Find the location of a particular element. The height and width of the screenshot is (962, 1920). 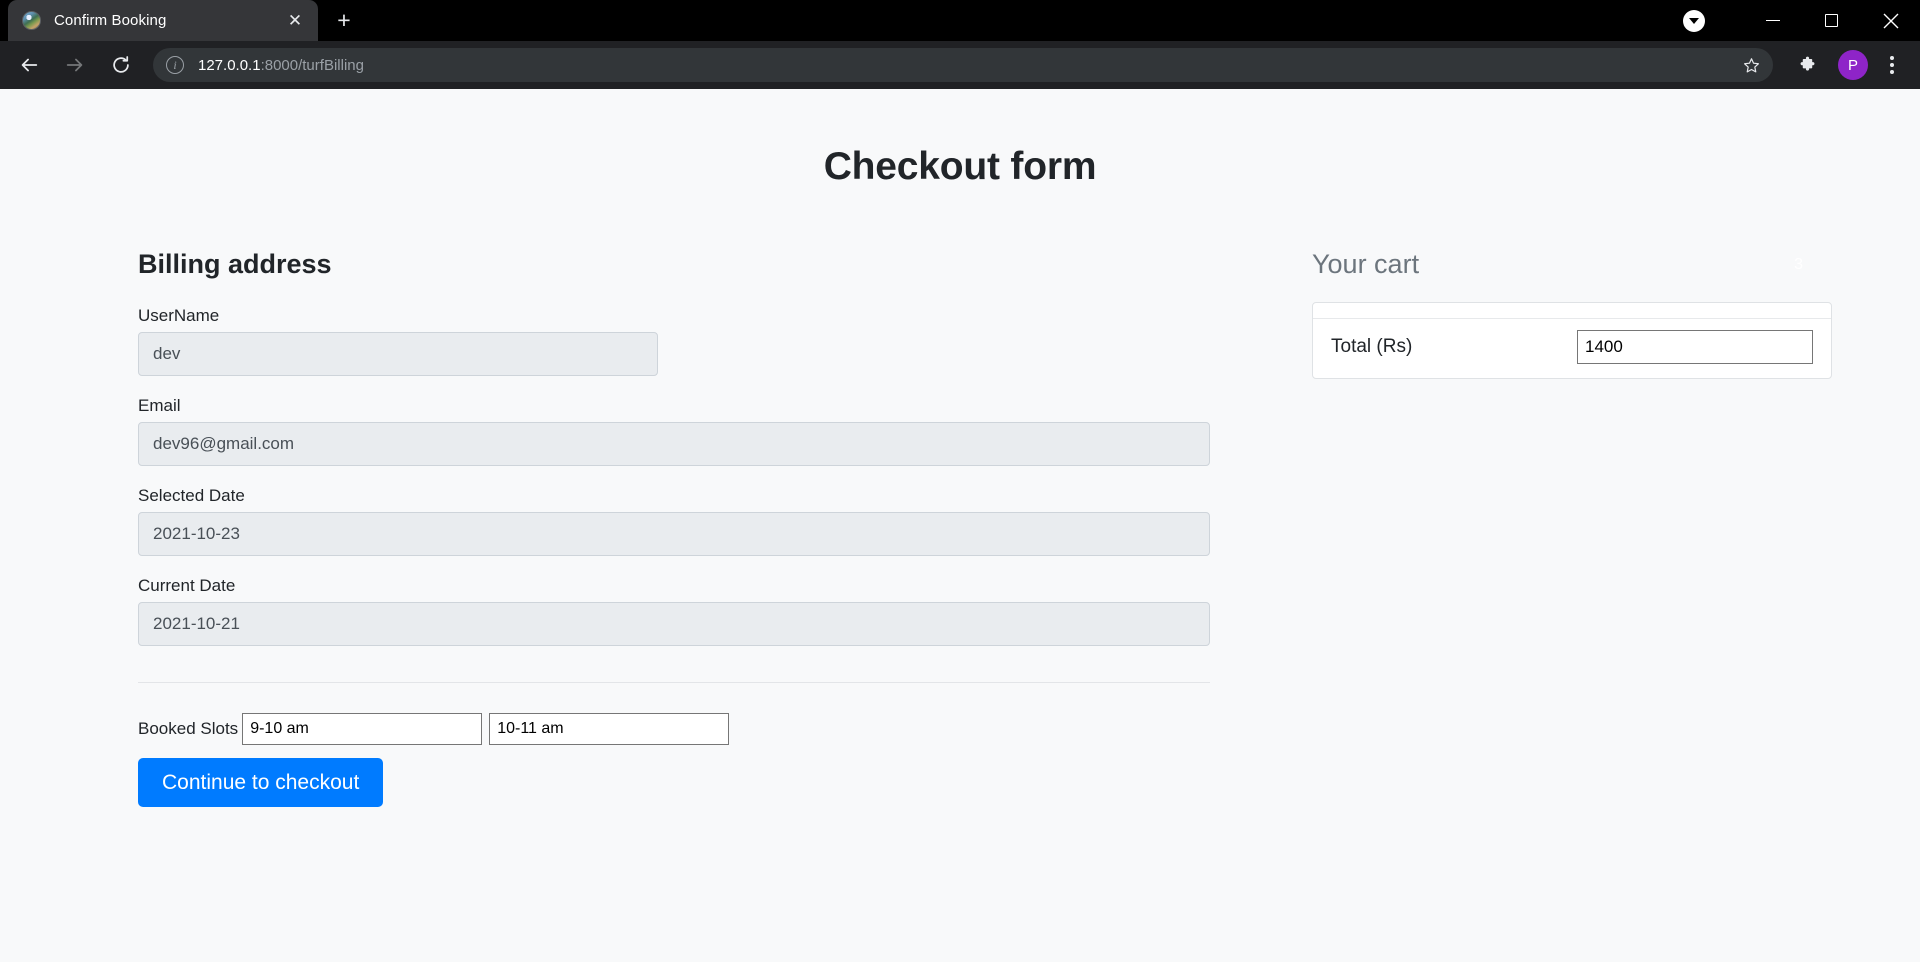

booked-slots-label: Booked Slots is located at coordinates (188, 728).